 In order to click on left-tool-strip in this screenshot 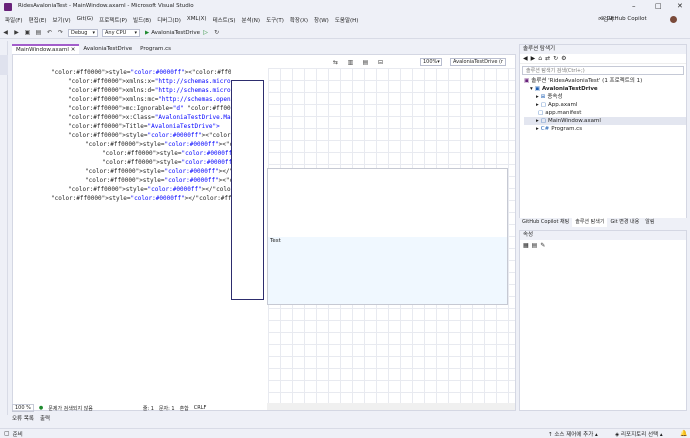, I will do `click(4, 228)`.